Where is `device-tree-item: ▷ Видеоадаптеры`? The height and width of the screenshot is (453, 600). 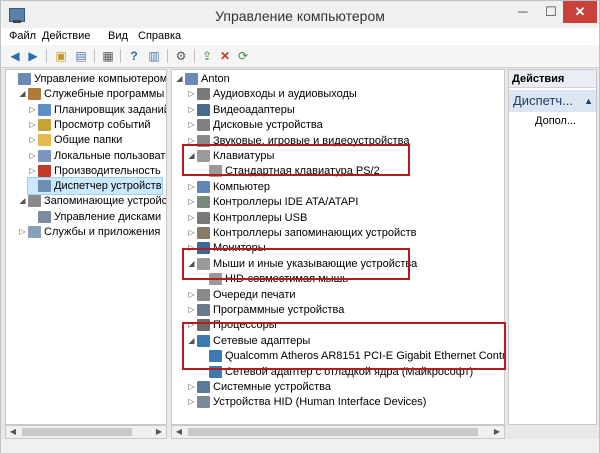
device-tree-item: ▷ Видеоадаптеры is located at coordinates (241, 110).